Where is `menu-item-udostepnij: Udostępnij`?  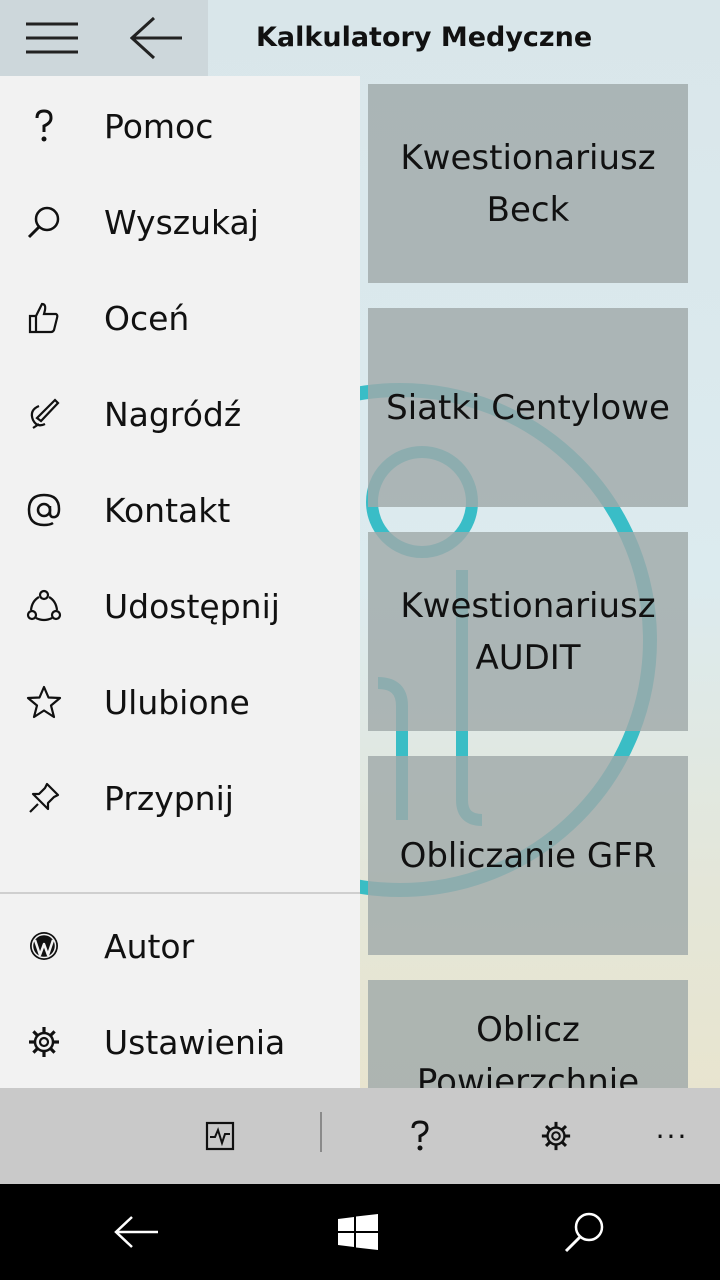 menu-item-udostepnij: Udostępnij is located at coordinates (180, 606).